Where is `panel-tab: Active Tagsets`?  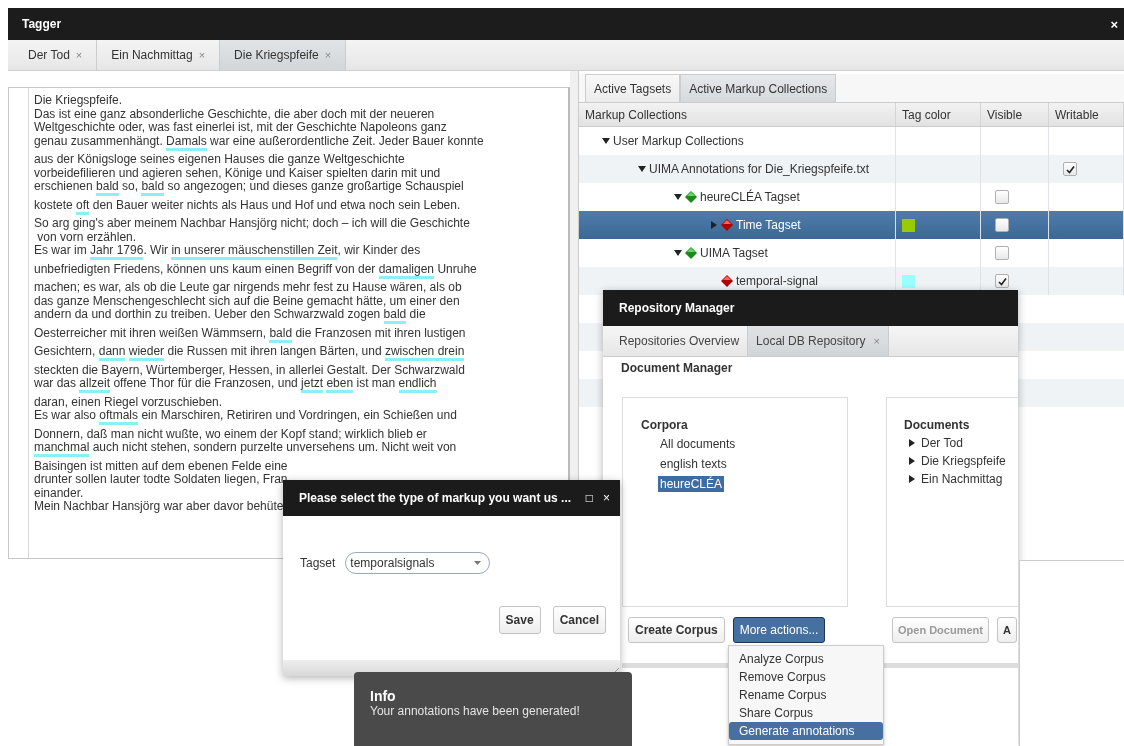 panel-tab: Active Tagsets is located at coordinates (633, 88).